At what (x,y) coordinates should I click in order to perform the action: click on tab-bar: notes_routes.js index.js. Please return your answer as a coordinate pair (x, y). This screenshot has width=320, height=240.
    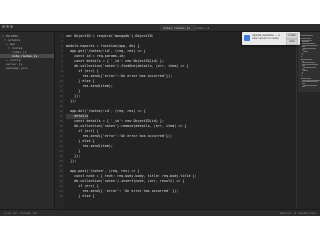
    Looking at the image, I should click on (160, 28).